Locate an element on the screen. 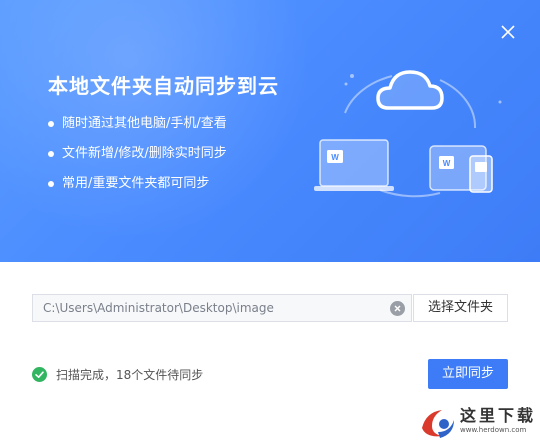  close-icon is located at coordinates (508, 32).